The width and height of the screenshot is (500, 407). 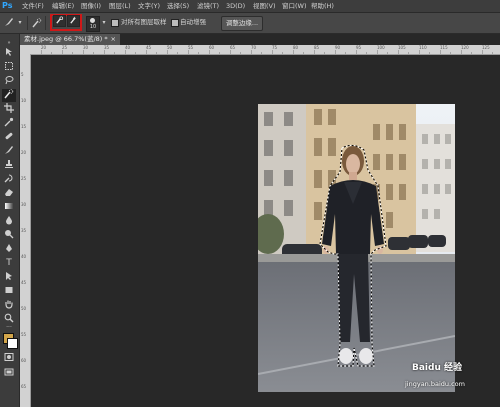 What do you see at coordinates (9, 235) in the screenshot?
I see `dodge-tool-icon` at bounding box center [9, 235].